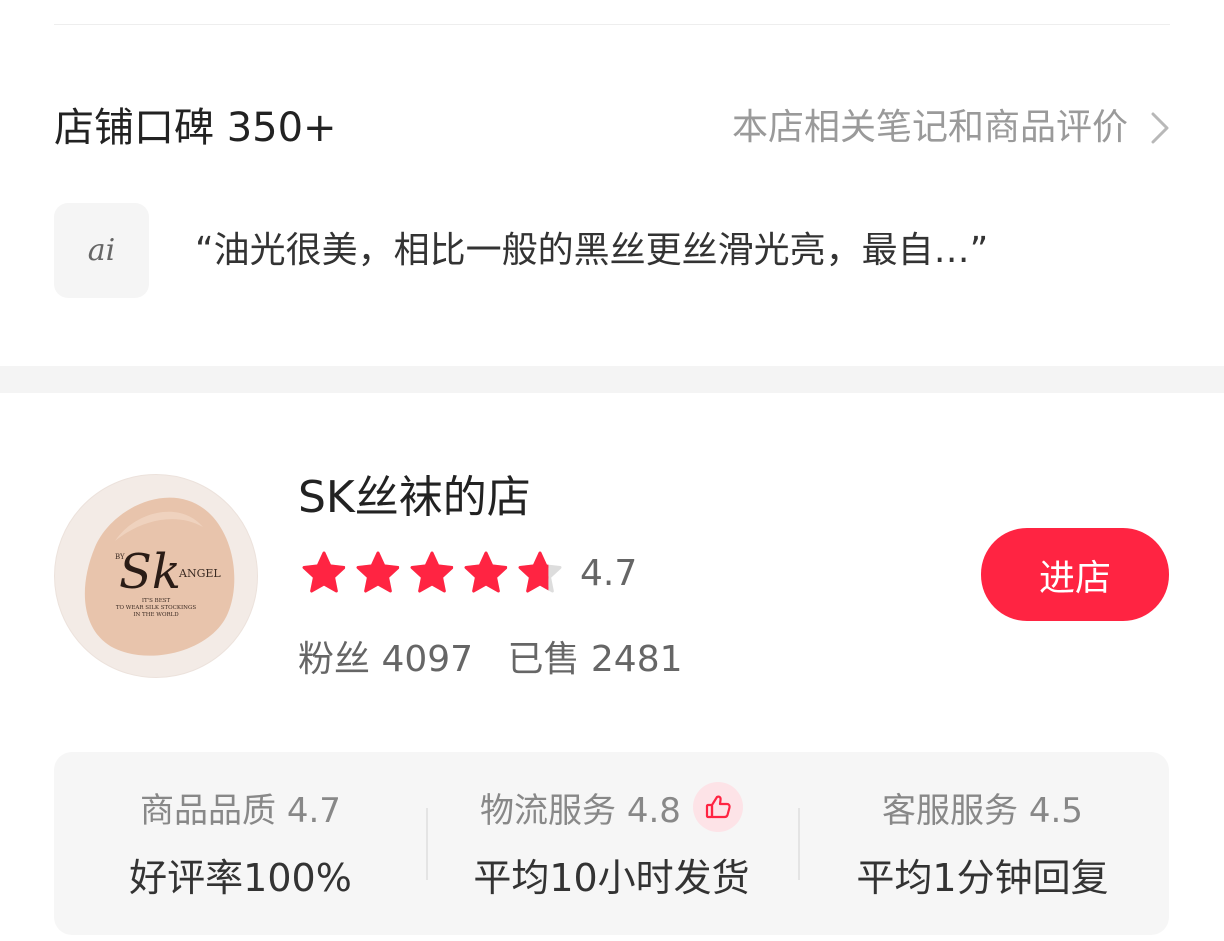 The height and width of the screenshot is (941, 1224). I want to click on rating-value: 4.7, so click(609, 573).